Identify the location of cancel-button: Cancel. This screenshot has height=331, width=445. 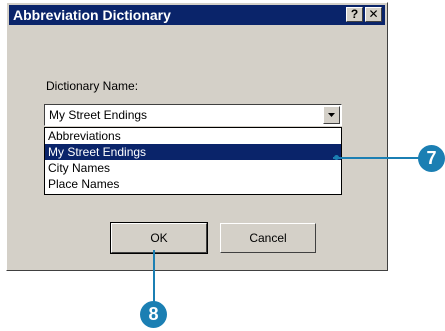
(268, 238).